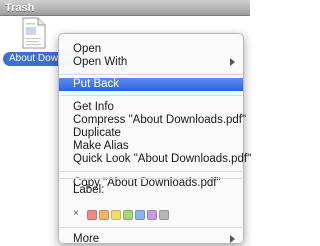  Describe the element at coordinates (151, 146) in the screenshot. I see `menu-item-make-alias: Make Alias` at that location.